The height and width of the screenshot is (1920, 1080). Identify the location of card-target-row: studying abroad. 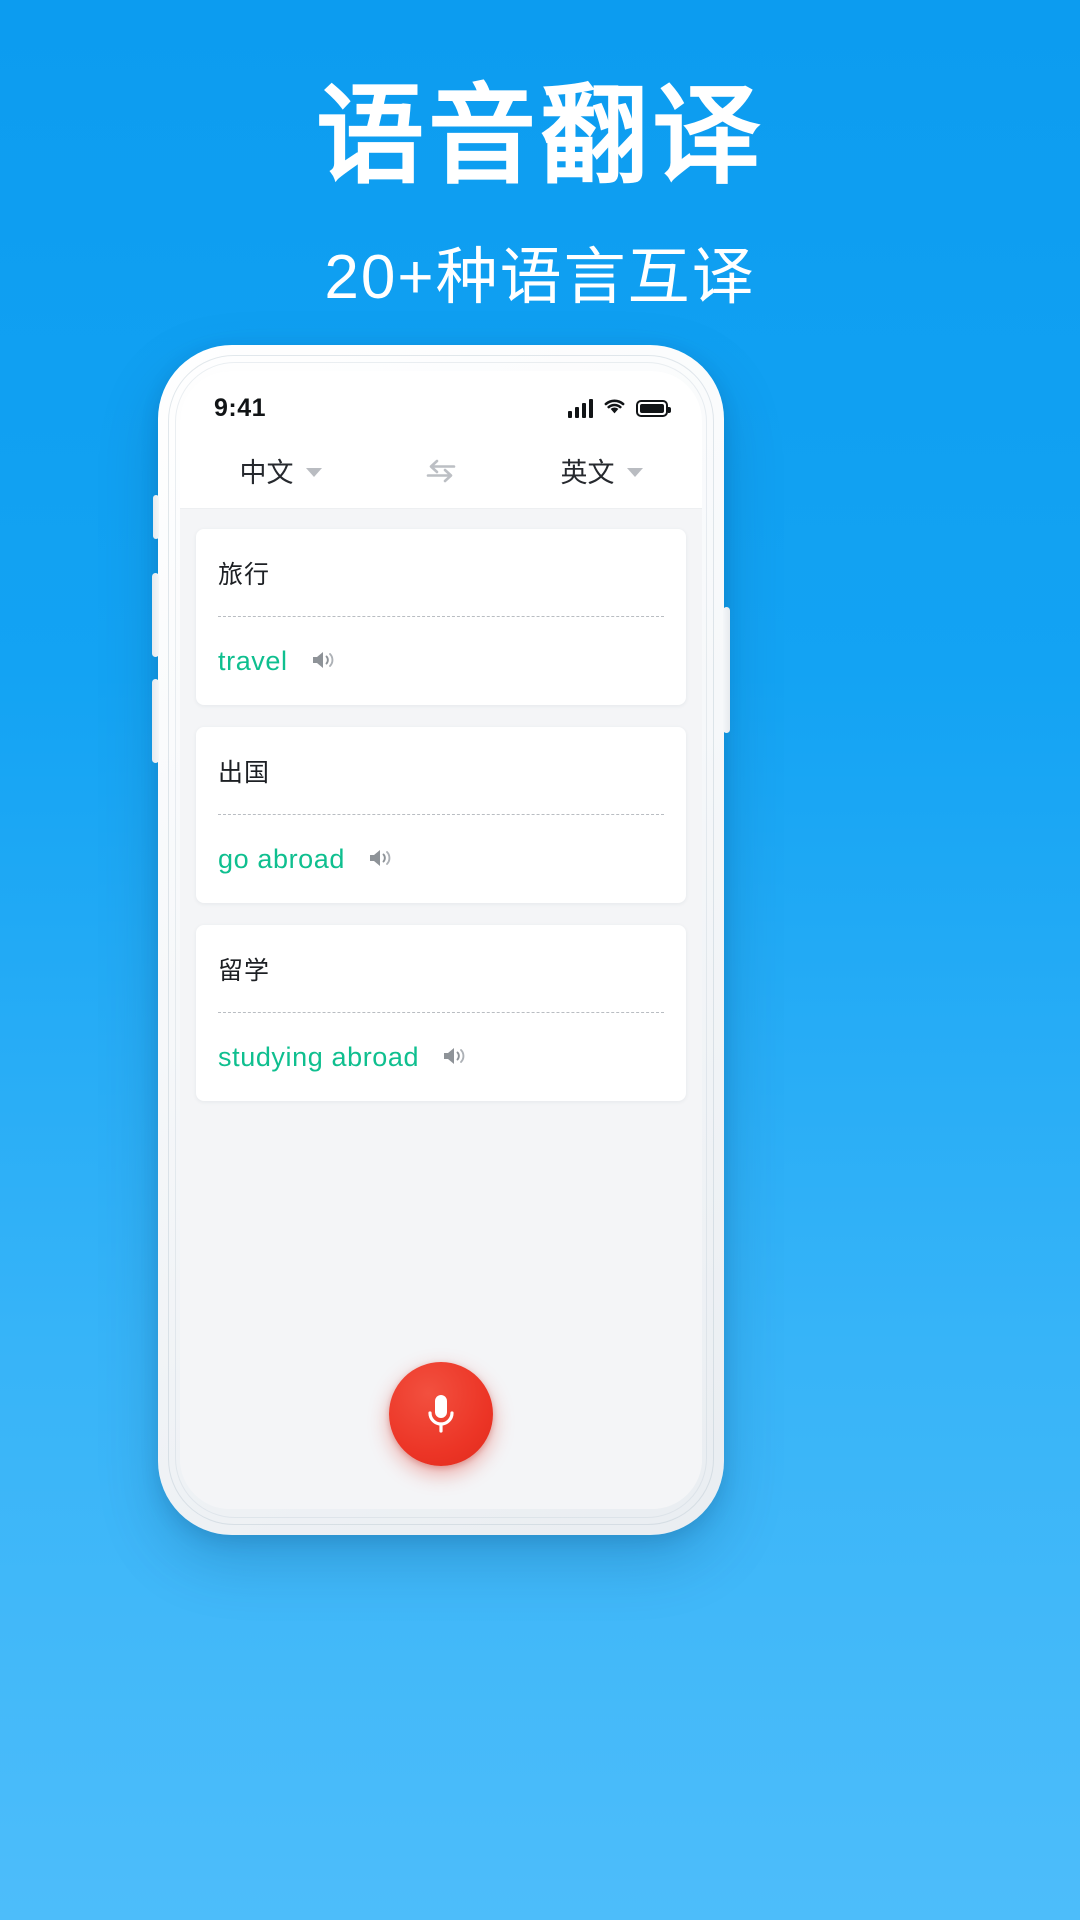
(441, 1057).